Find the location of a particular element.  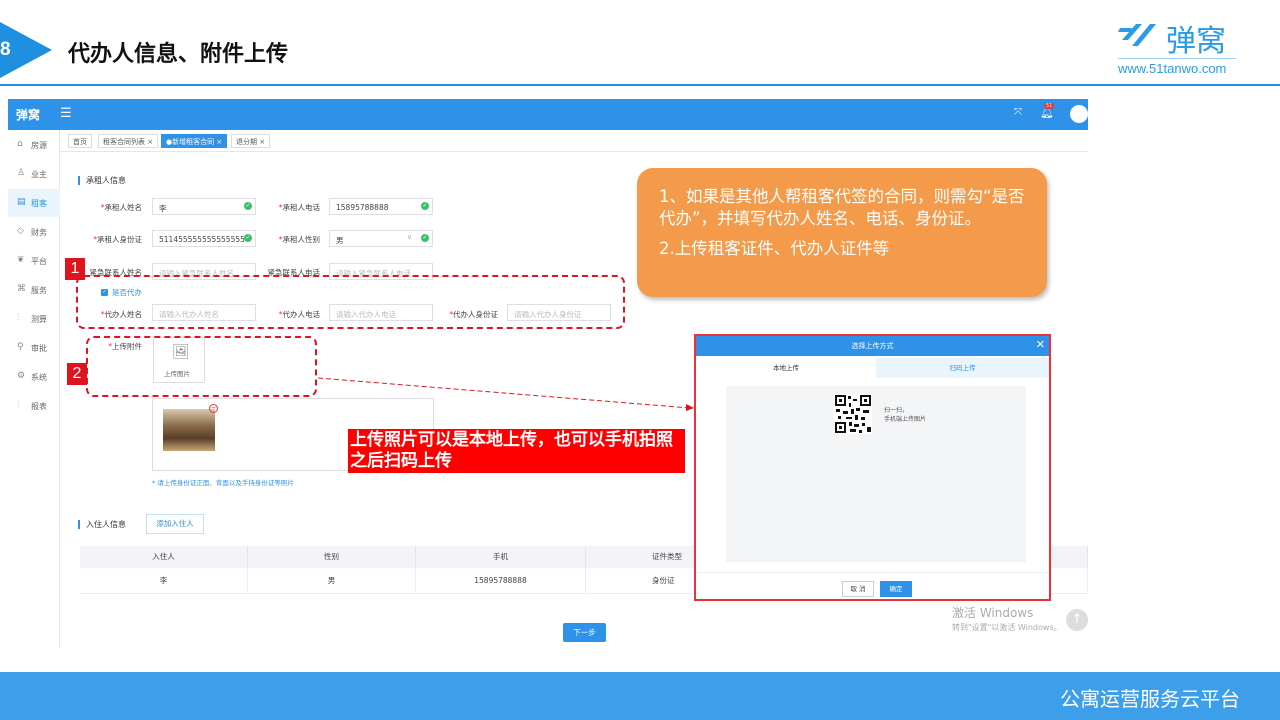

section-renter-title: 承租人信息 is located at coordinates (102, 180).